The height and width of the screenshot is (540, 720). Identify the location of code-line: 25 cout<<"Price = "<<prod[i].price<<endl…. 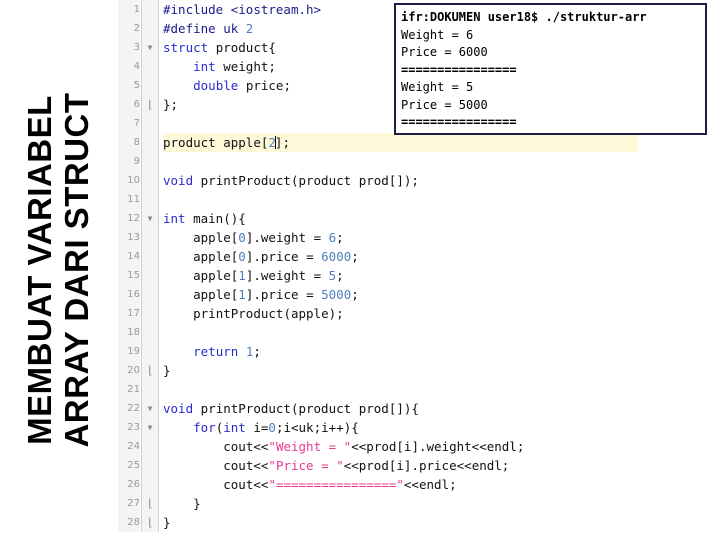
(419, 465).